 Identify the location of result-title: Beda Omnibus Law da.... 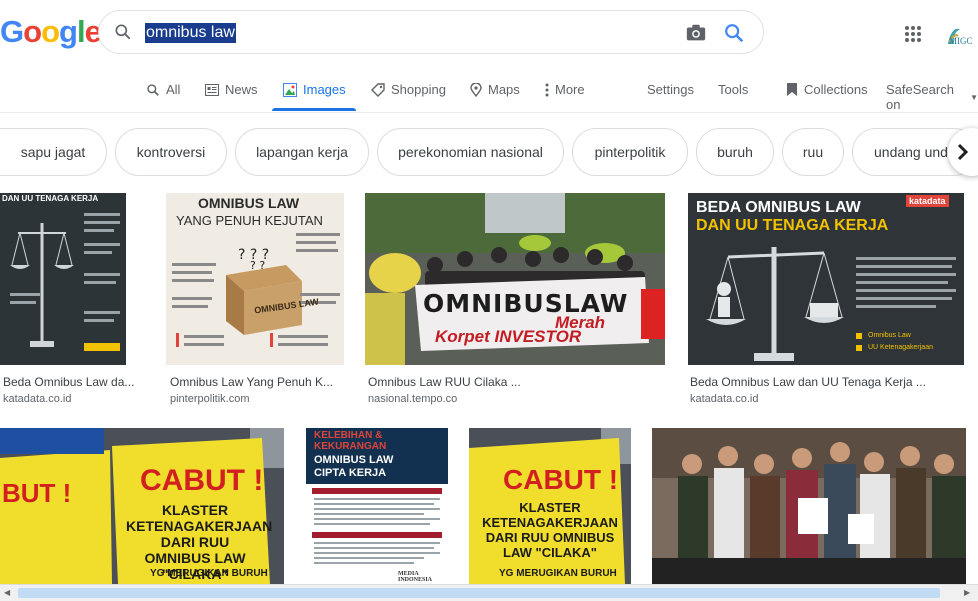
(68, 382).